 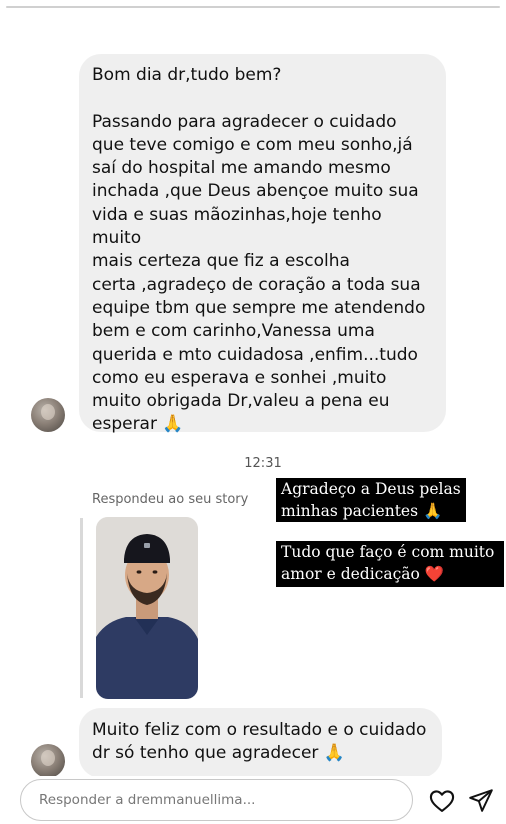 I want to click on story-reply-label: Respondeu ao seu story, so click(x=170, y=499).